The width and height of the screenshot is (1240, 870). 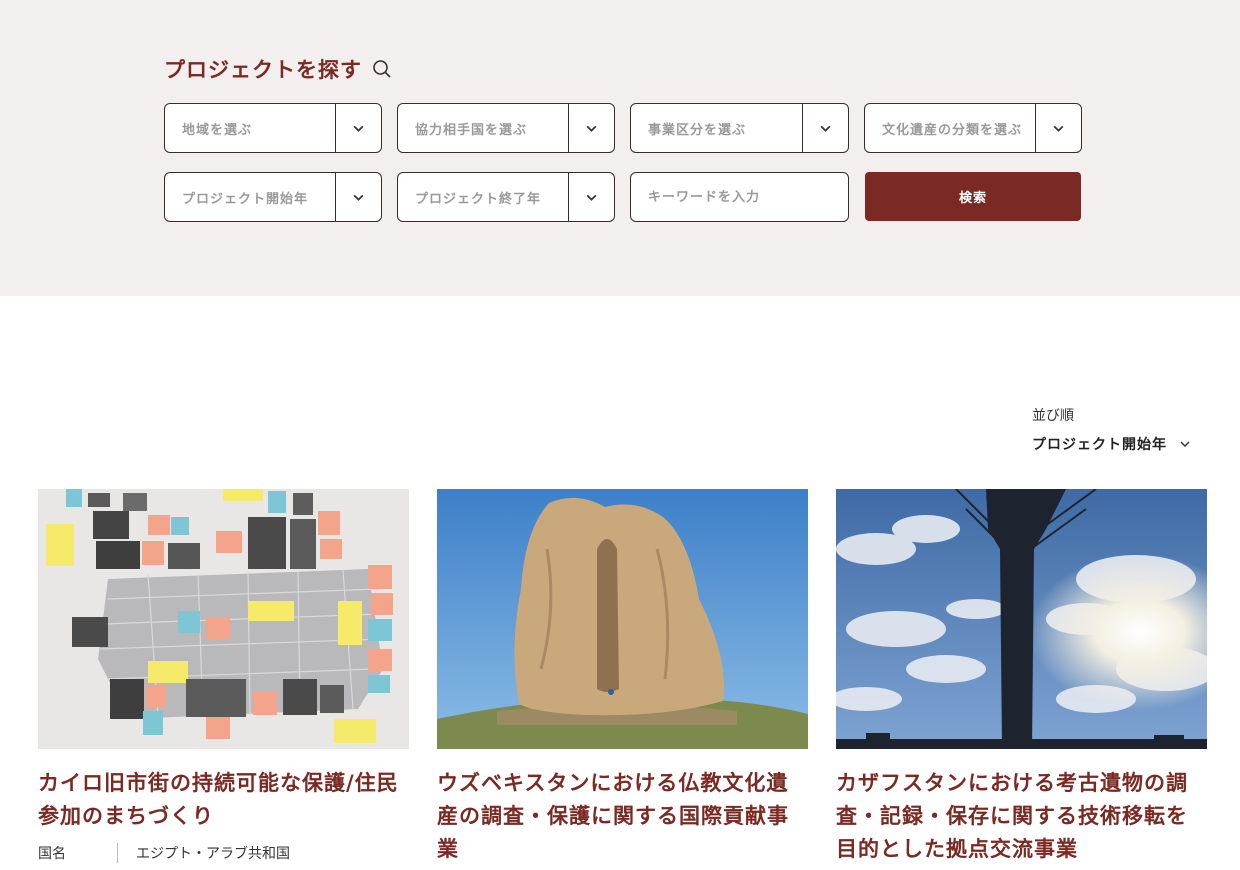 I want to click on meta-key: 国名, so click(x=78, y=853).